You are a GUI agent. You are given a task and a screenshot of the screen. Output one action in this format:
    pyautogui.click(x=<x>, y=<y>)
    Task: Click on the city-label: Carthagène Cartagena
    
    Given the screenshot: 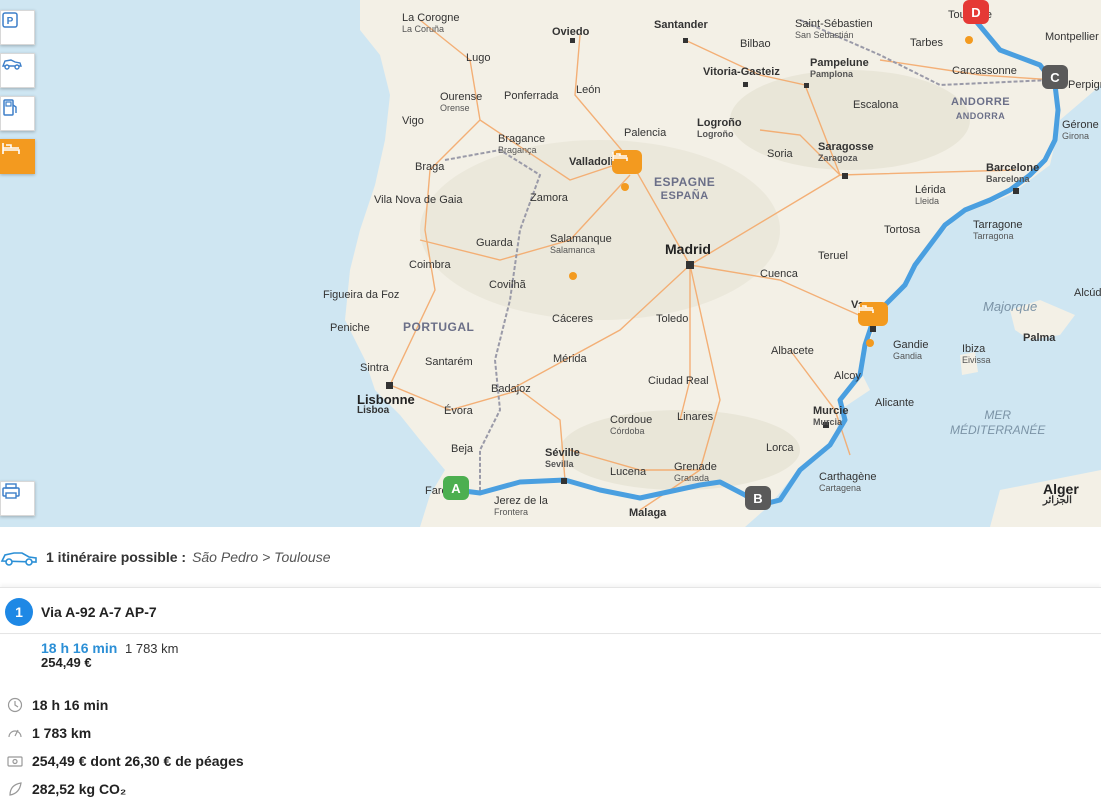 What is the action you would take?
    pyautogui.click(x=848, y=482)
    